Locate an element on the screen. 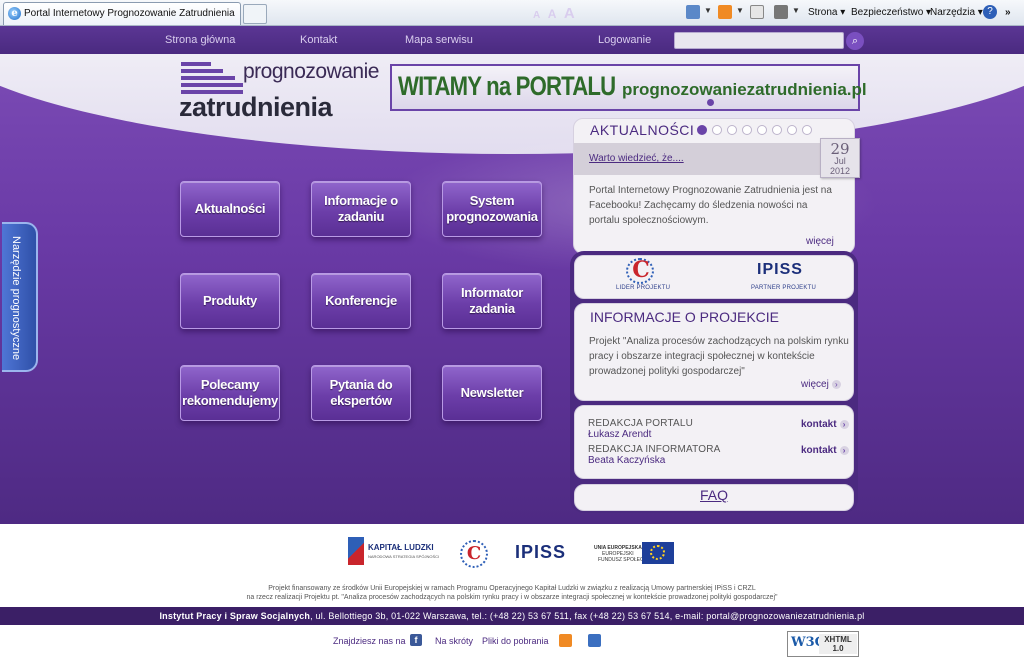  menu-forecast-system-button: System prognozowania is located at coordinates (492, 209).